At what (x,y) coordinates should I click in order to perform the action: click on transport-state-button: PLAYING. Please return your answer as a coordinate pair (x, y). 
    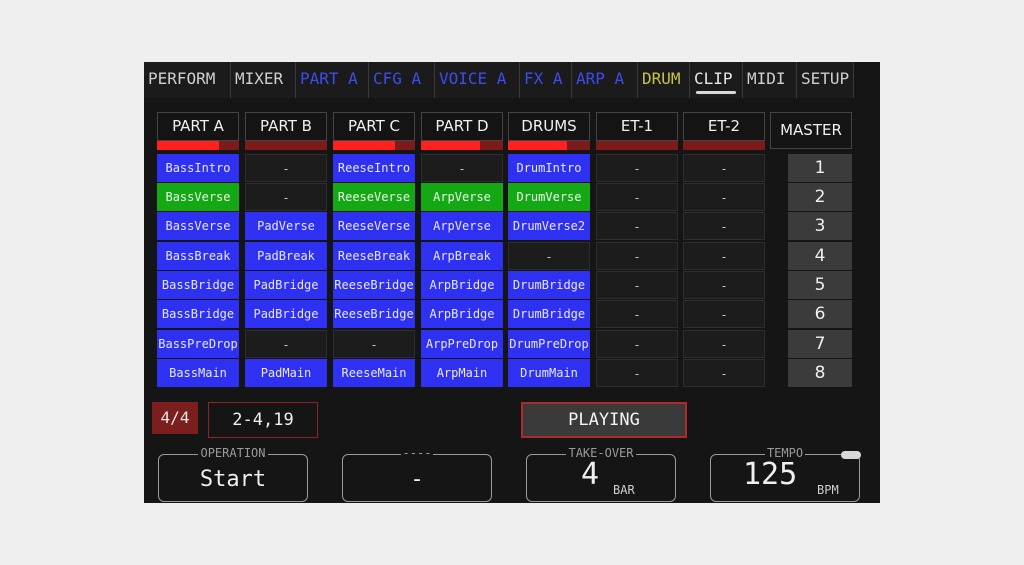
    Looking at the image, I should click on (604, 420).